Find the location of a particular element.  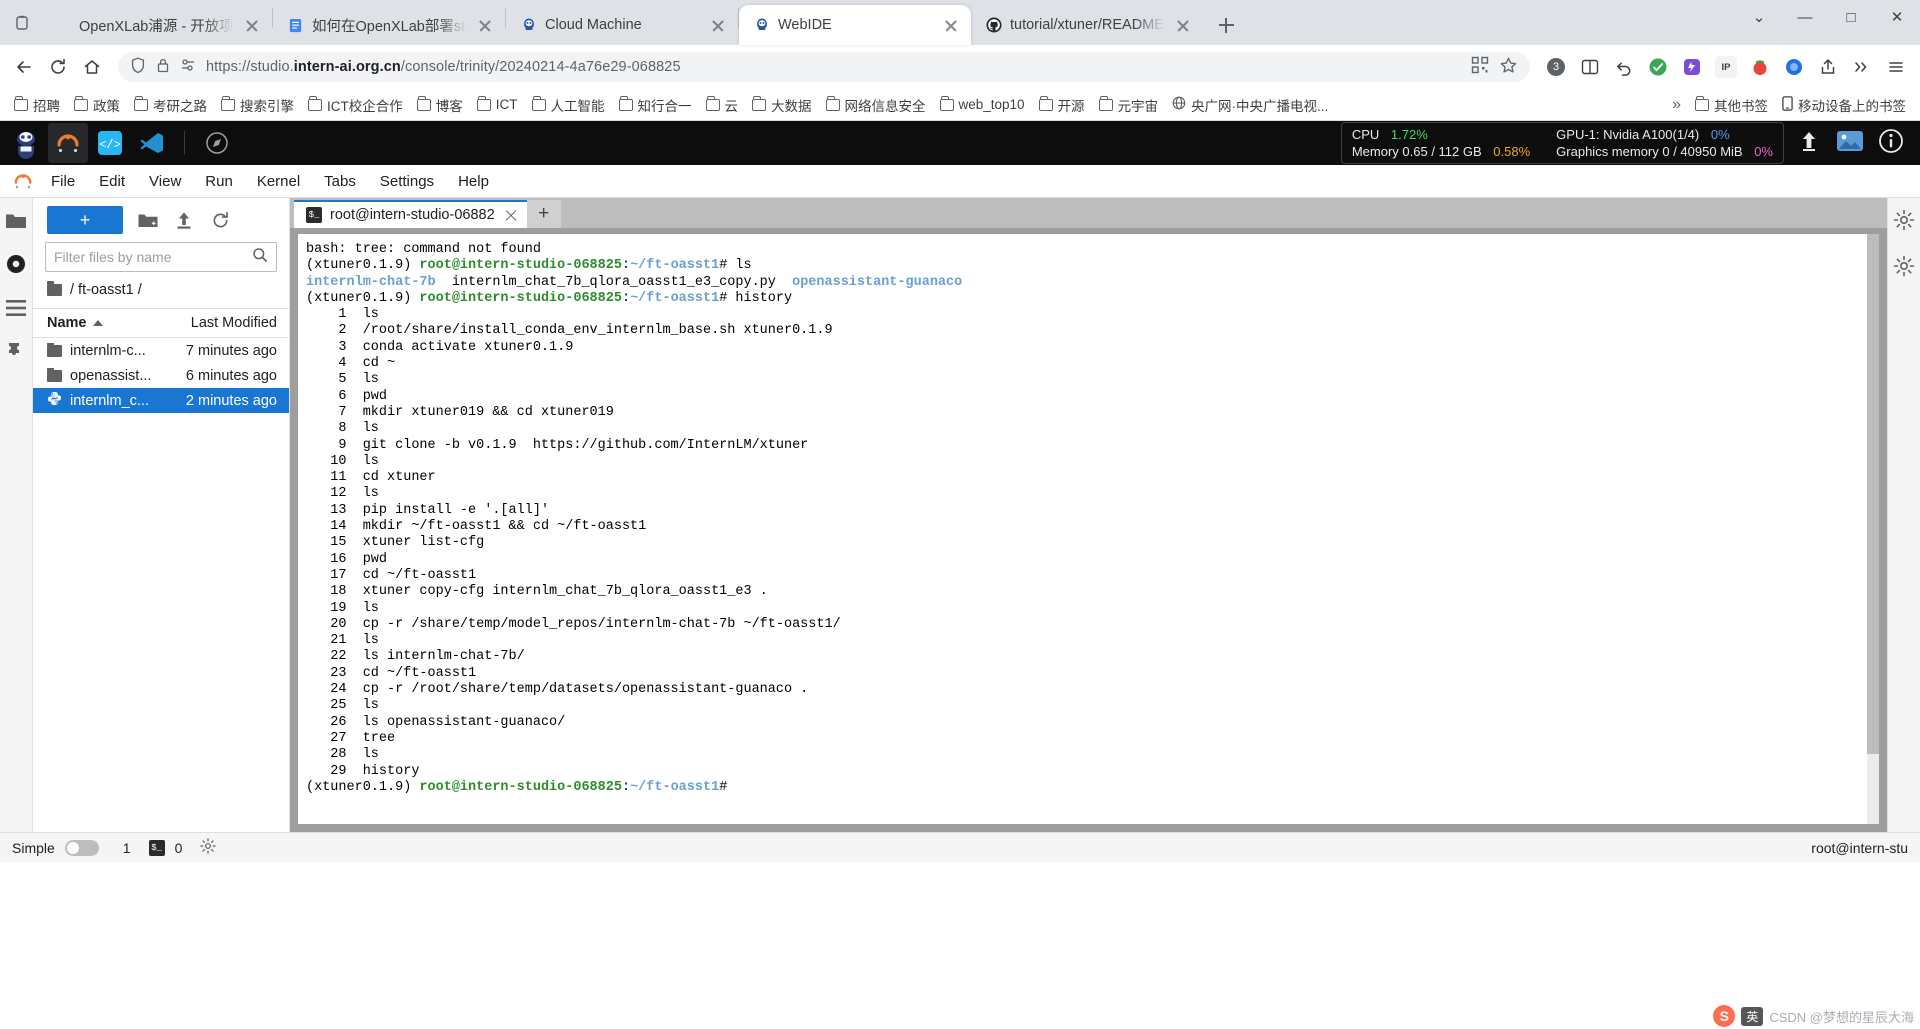

undo-icon is located at coordinates (1624, 67).